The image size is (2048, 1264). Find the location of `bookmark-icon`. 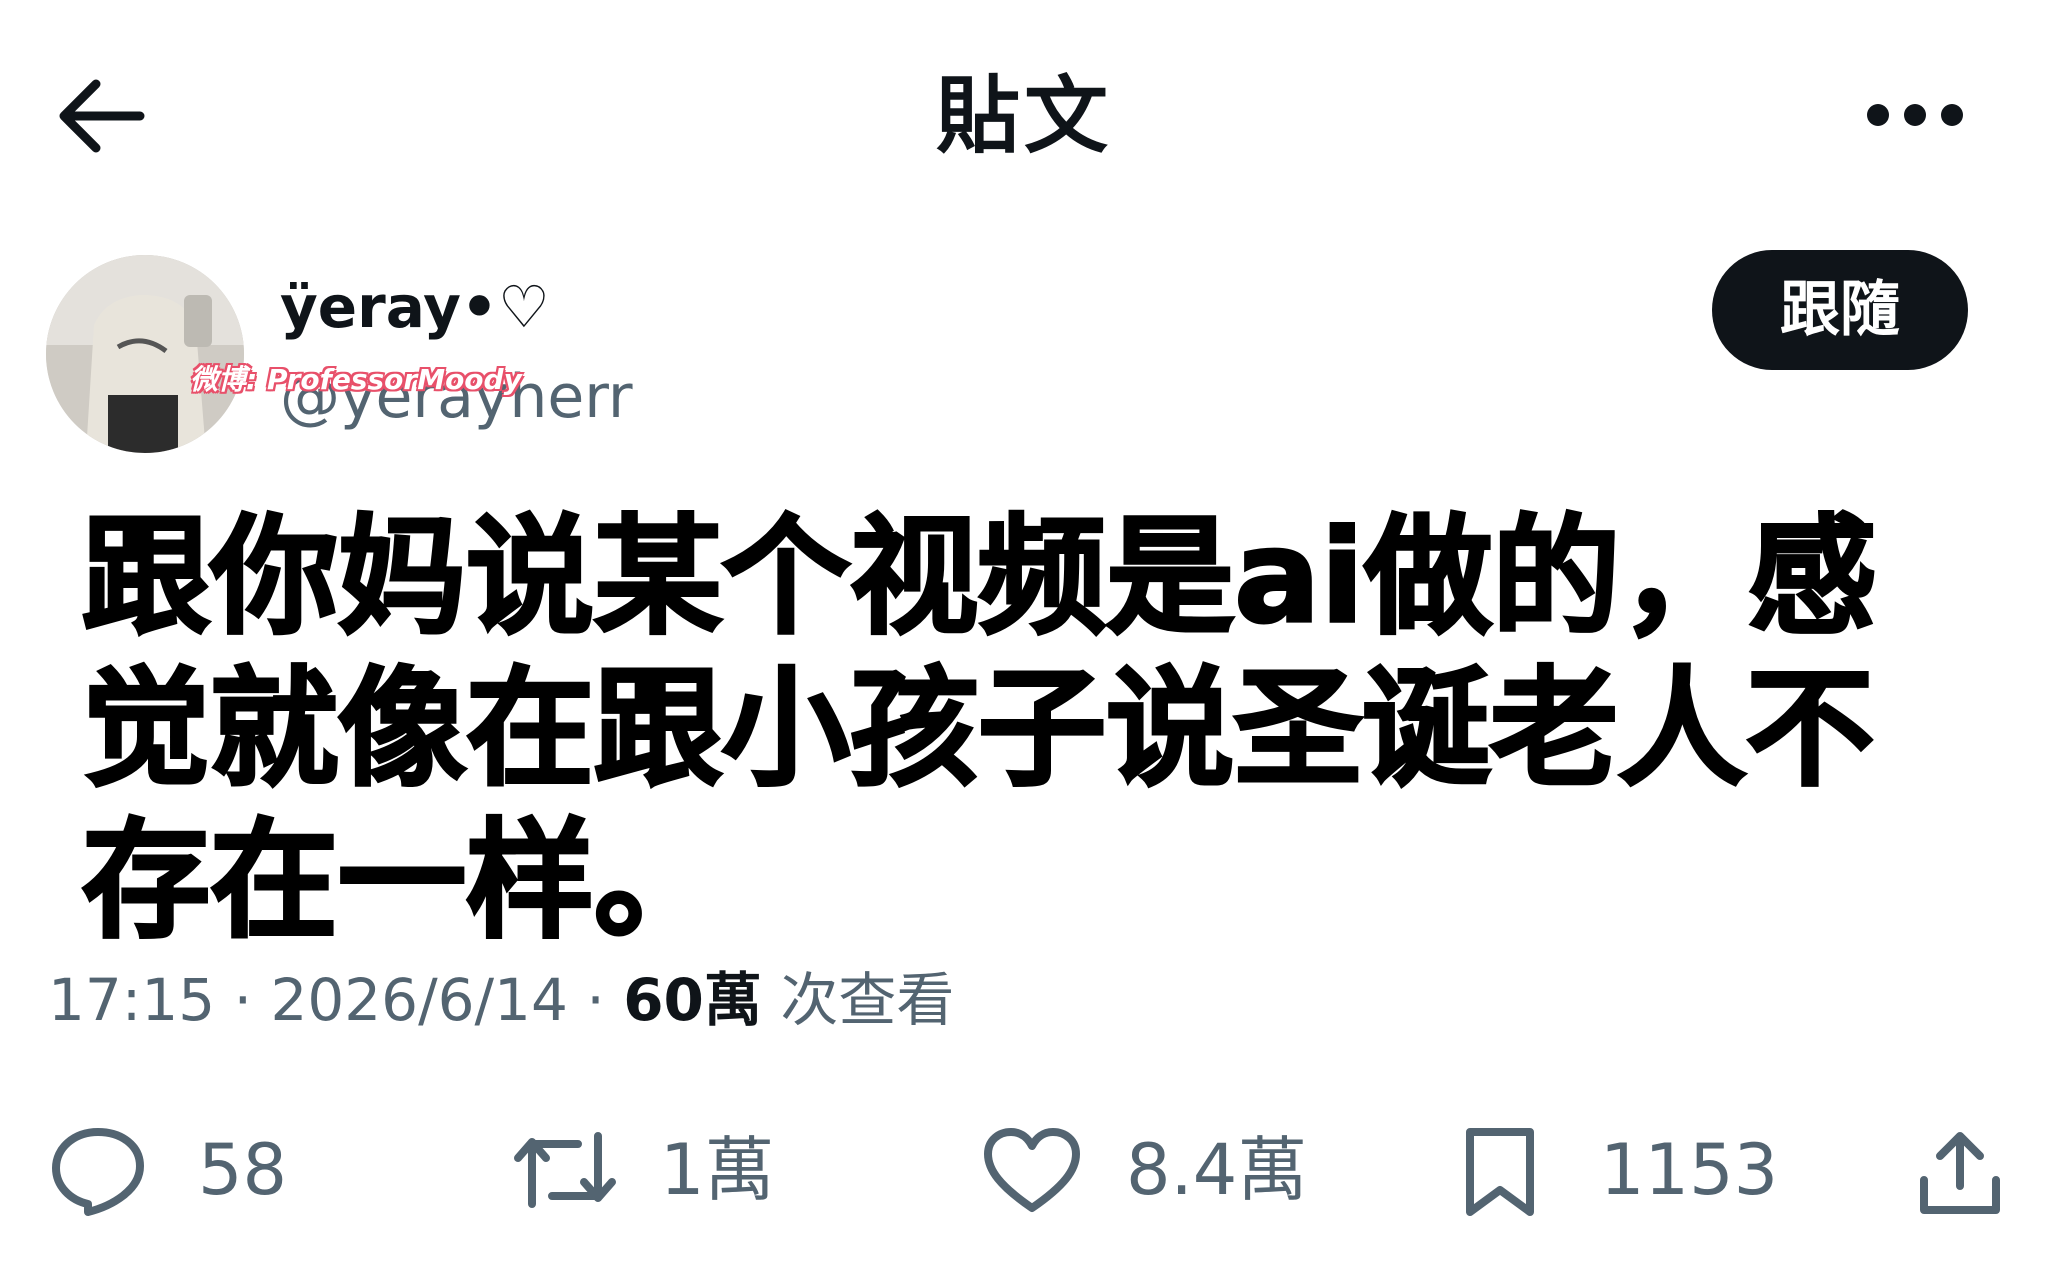

bookmark-icon is located at coordinates (1500, 1172).